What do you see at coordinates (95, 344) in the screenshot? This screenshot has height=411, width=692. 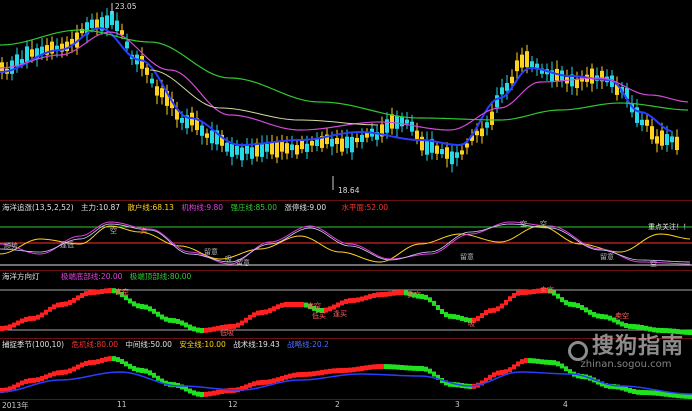 I see `indicator3-item: 危机线:80.00` at bounding box center [95, 344].